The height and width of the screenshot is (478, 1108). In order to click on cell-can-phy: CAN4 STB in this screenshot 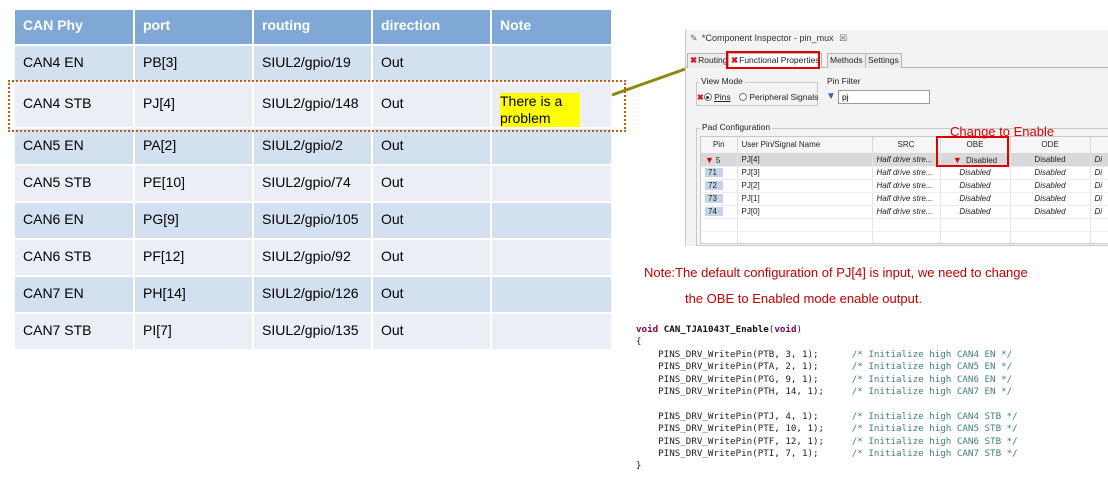, I will do `click(75, 105)`.